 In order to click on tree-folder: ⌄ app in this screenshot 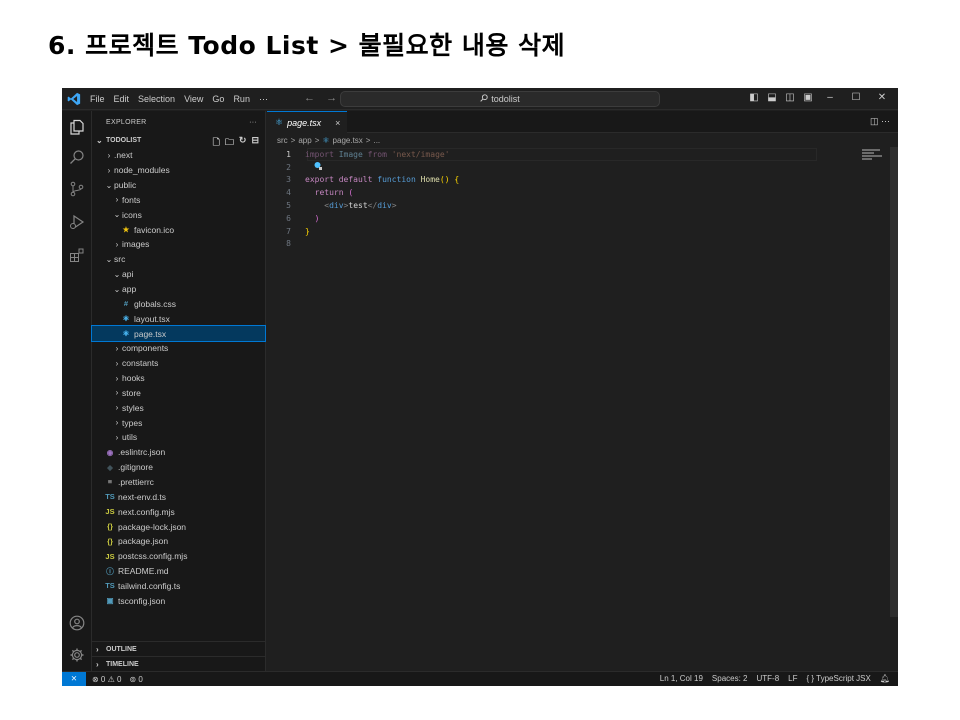, I will do `click(178, 289)`.